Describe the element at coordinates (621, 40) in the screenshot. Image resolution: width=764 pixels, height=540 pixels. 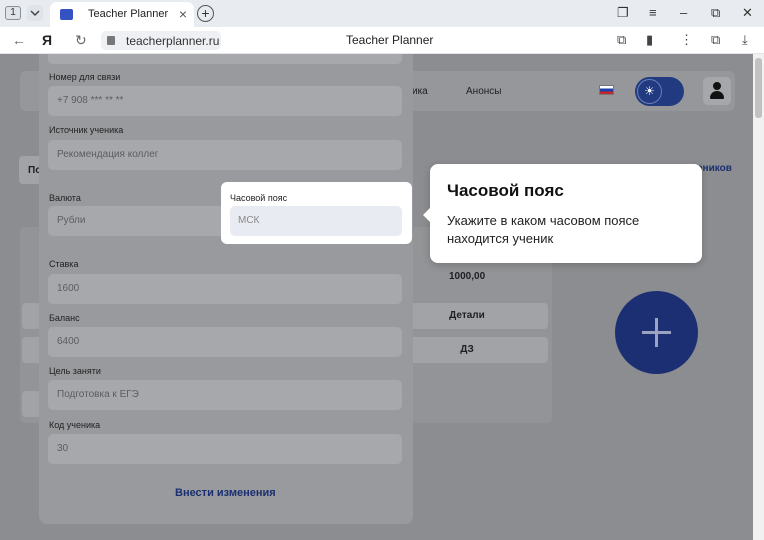
I see `translate-icon: ⧉` at that location.